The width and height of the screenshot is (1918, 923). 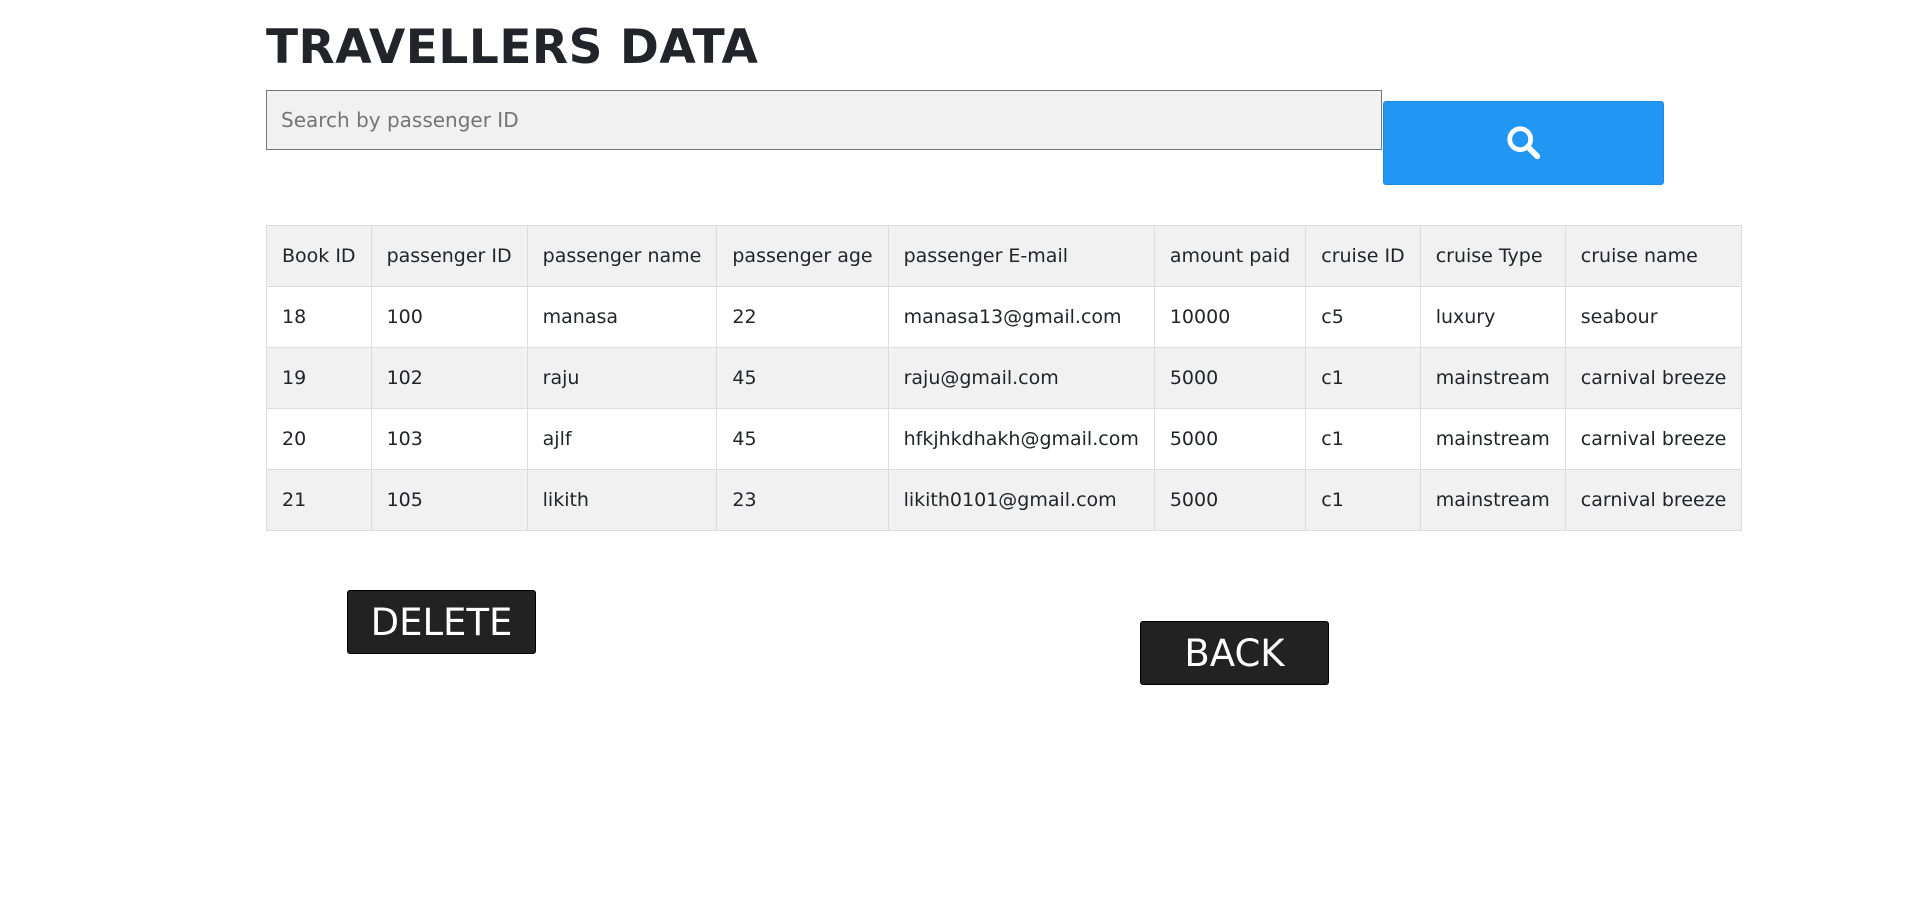 What do you see at coordinates (1363, 317) in the screenshot?
I see `cell-cruise-id: c5` at bounding box center [1363, 317].